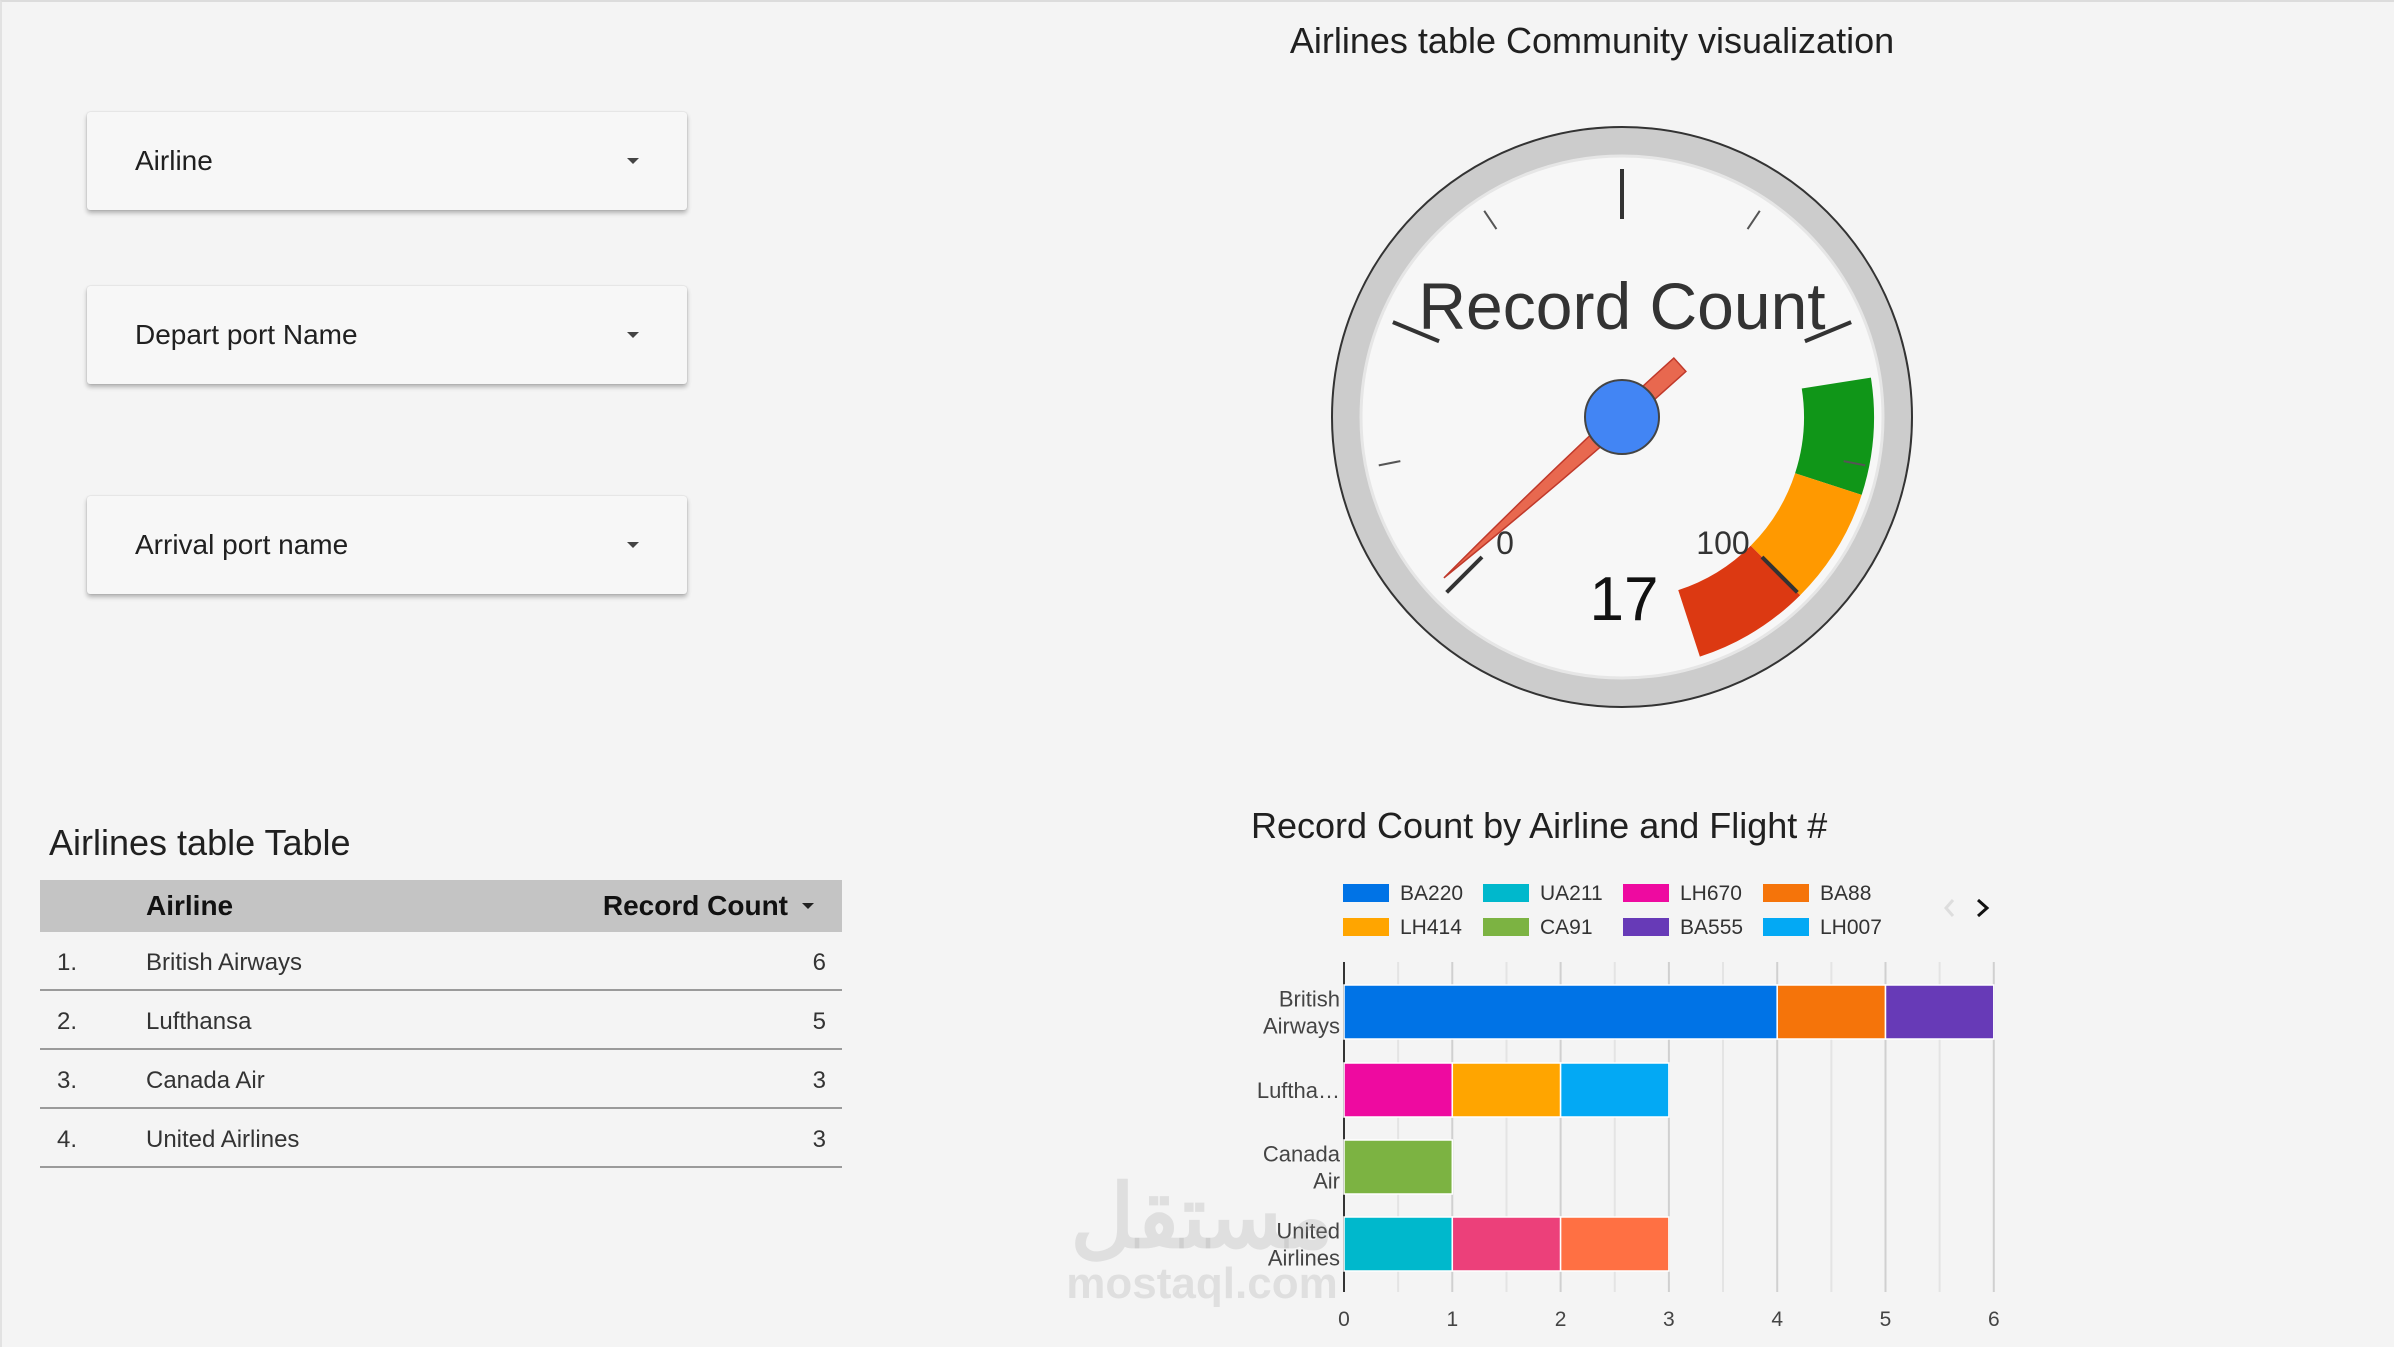  I want to click on category-label: British, so click(1309, 999).